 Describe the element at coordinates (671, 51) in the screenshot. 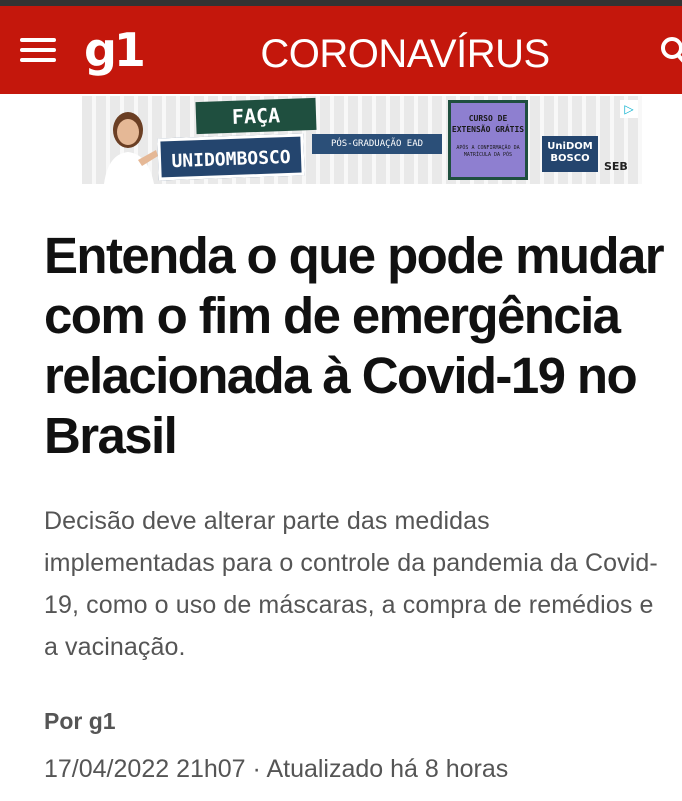

I see `search-icon` at that location.